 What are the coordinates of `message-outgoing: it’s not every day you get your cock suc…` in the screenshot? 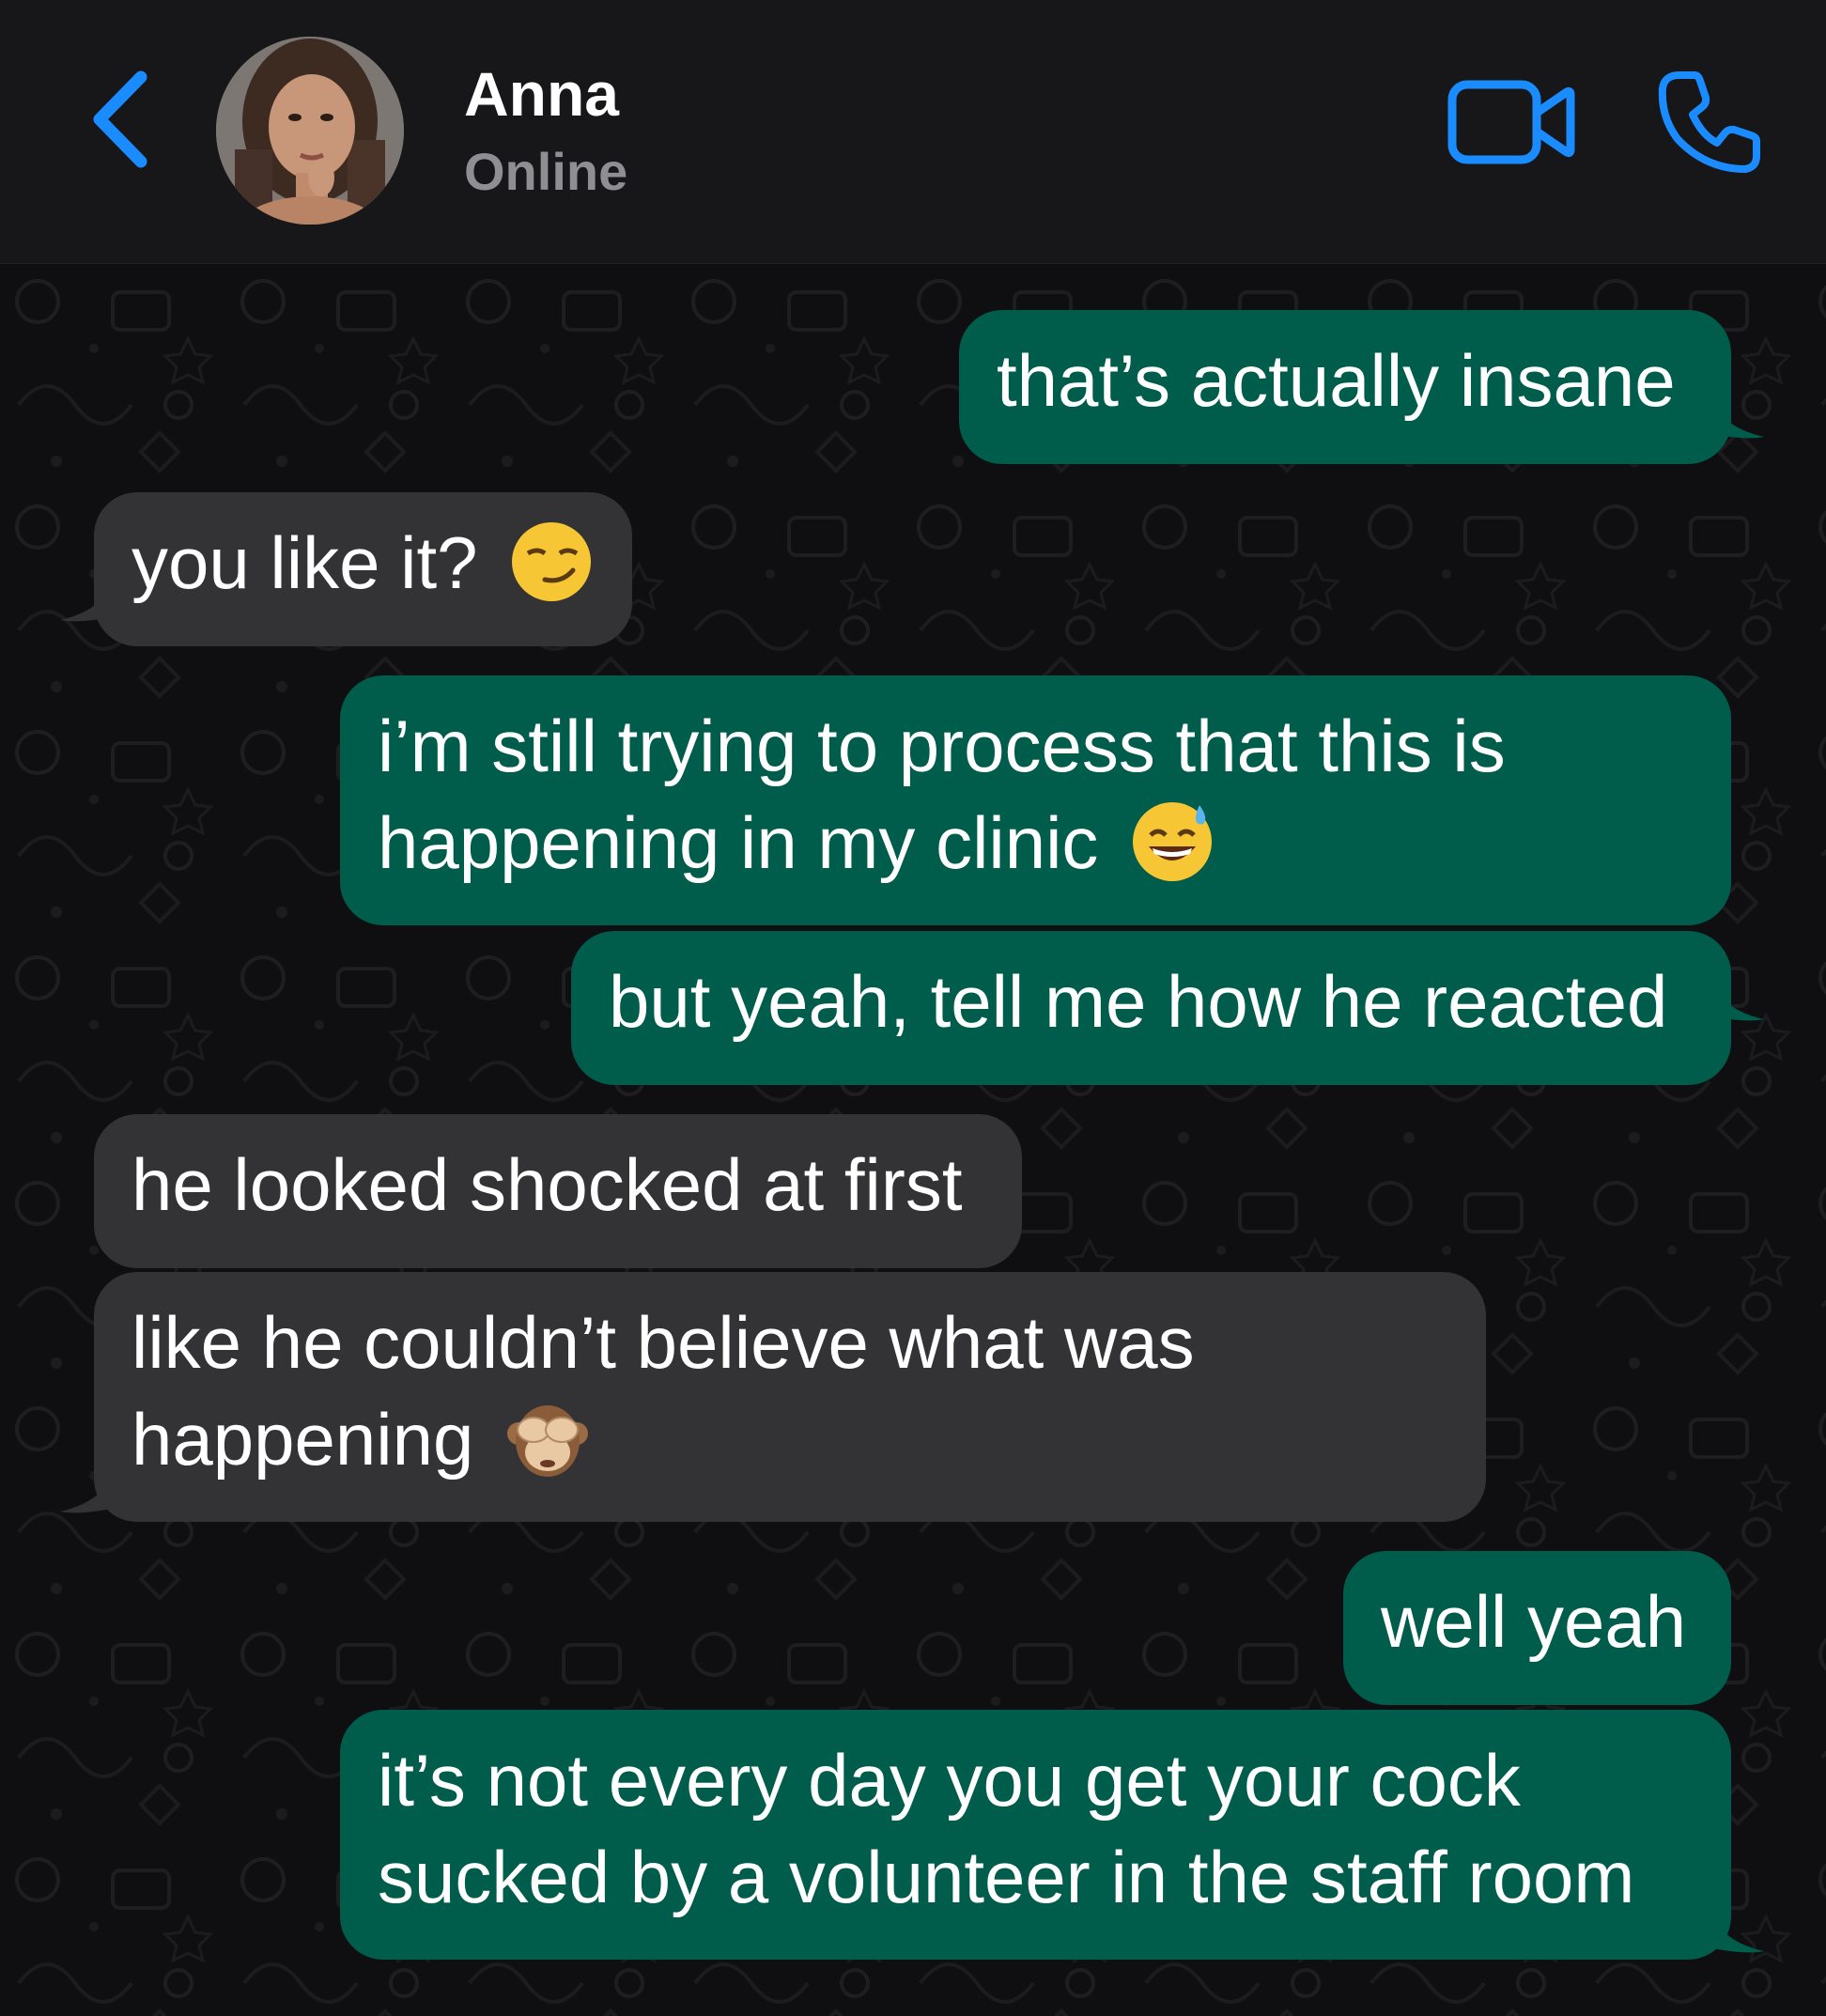 It's located at (1035, 1835).